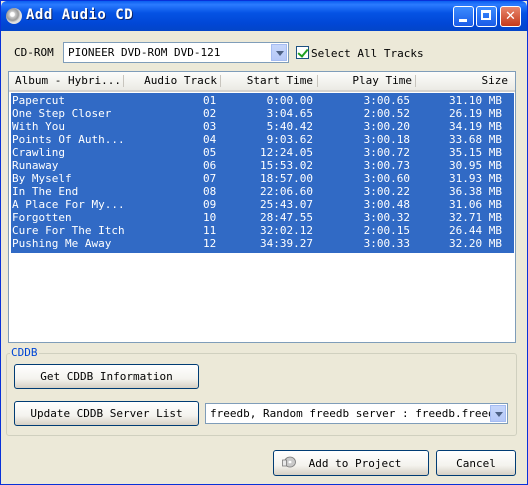  Describe the element at coordinates (475, 230) in the screenshot. I see `track-size: 26.44 MB` at that location.